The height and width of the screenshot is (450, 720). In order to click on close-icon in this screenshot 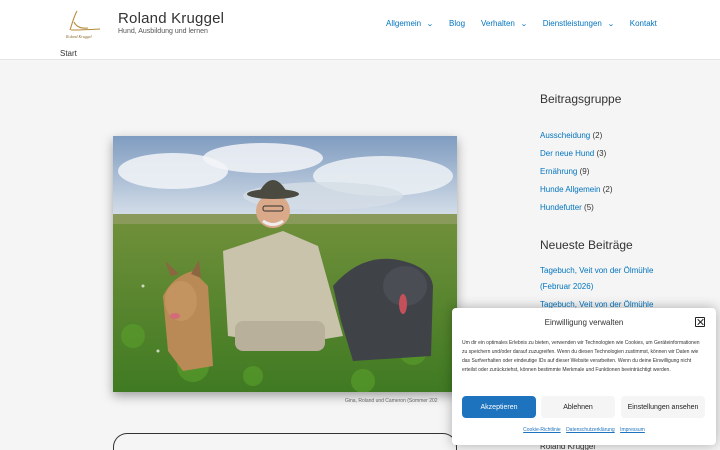, I will do `click(700, 322)`.